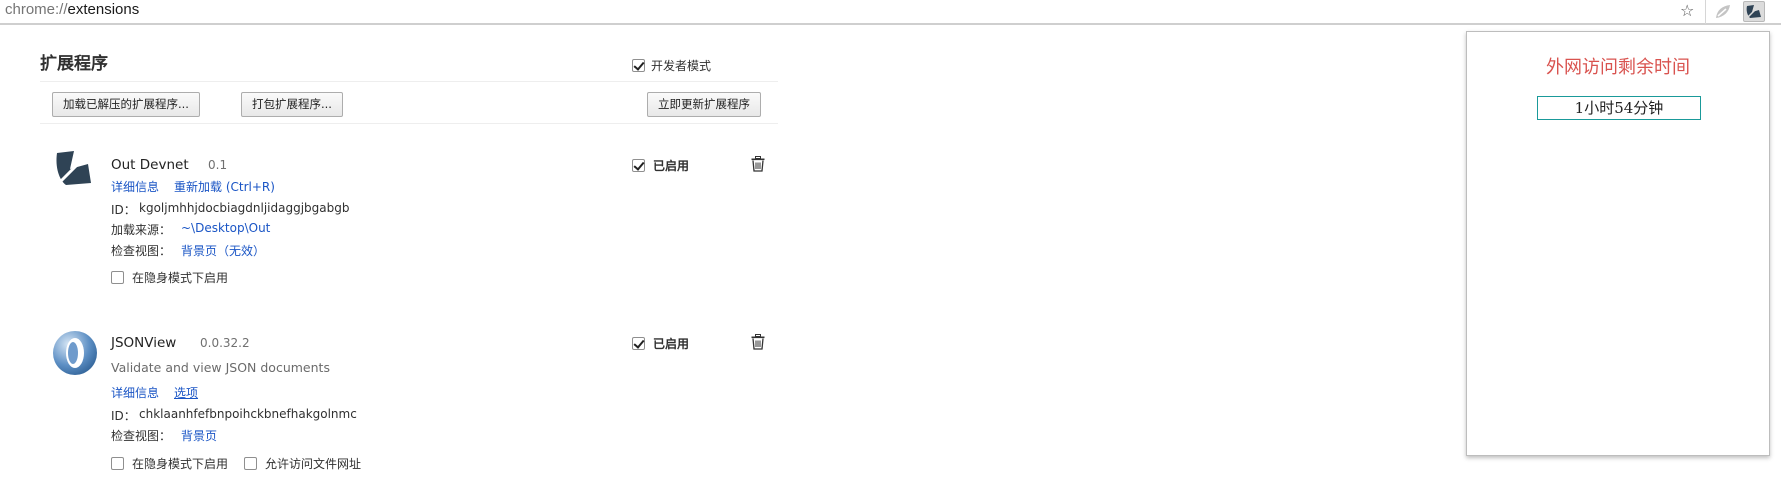 Image resolution: width=1781 pixels, height=485 pixels. I want to click on extension-id: chklaanhfefbnpoihckbnefhakgolnmc, so click(248, 414).